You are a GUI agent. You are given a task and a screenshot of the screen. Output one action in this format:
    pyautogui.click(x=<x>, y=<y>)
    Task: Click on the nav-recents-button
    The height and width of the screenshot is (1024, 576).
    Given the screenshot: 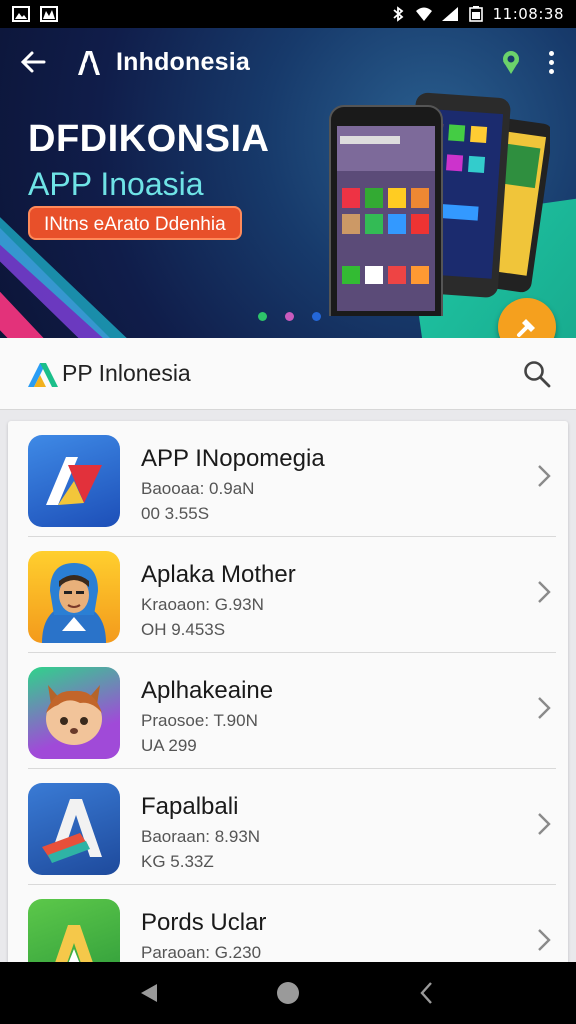 What is the action you would take?
    pyautogui.click(x=427, y=993)
    